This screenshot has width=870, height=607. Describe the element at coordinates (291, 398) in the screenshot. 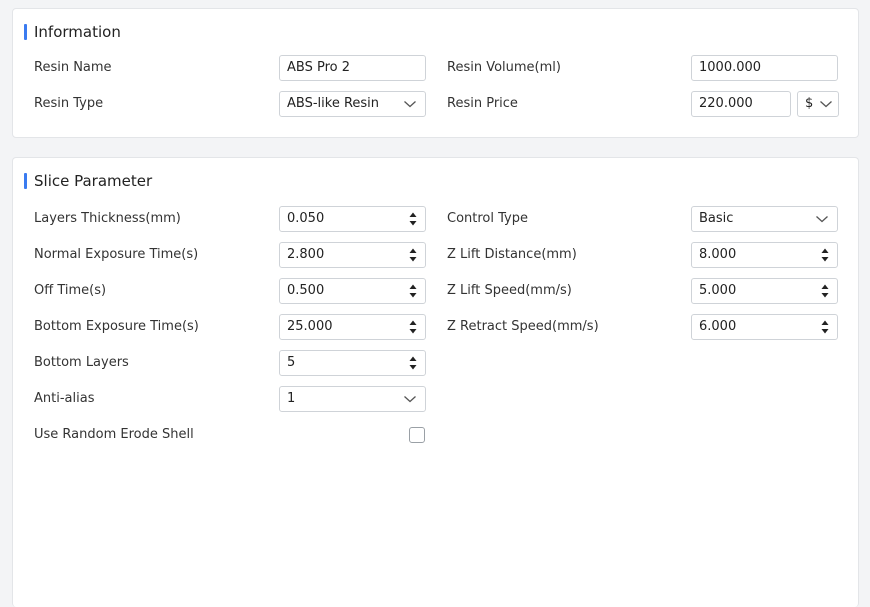

I see `anti-alias-value: 1` at that location.